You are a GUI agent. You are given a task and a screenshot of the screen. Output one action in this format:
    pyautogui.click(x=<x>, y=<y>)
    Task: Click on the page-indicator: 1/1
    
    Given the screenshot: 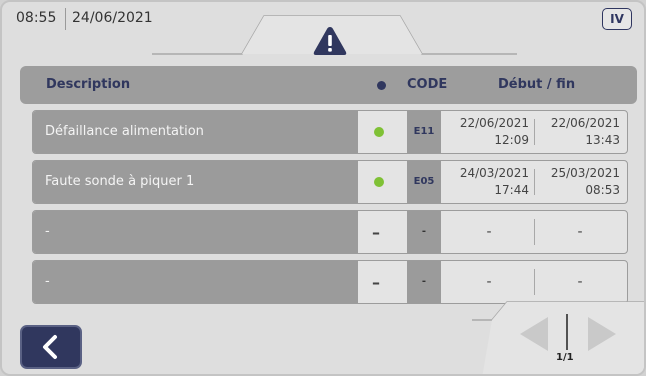 What is the action you would take?
    pyautogui.click(x=565, y=357)
    